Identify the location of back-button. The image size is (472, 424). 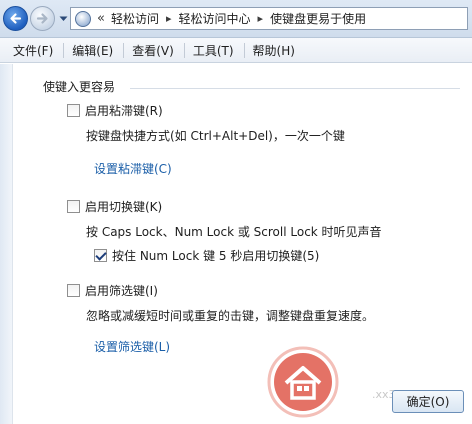
(15, 18).